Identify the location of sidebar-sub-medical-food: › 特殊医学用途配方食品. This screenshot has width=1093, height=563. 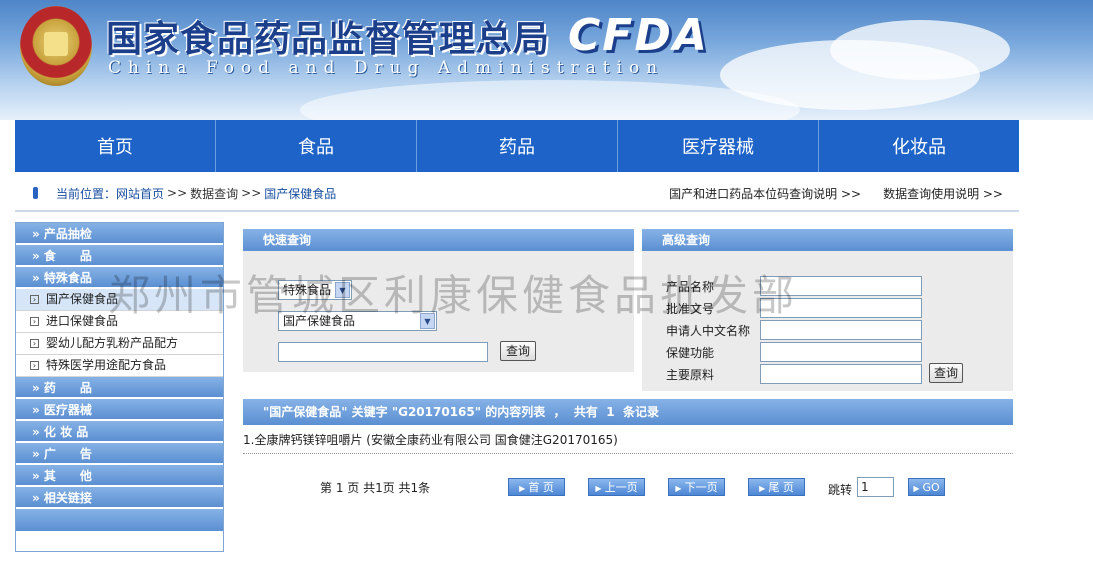
(119, 366).